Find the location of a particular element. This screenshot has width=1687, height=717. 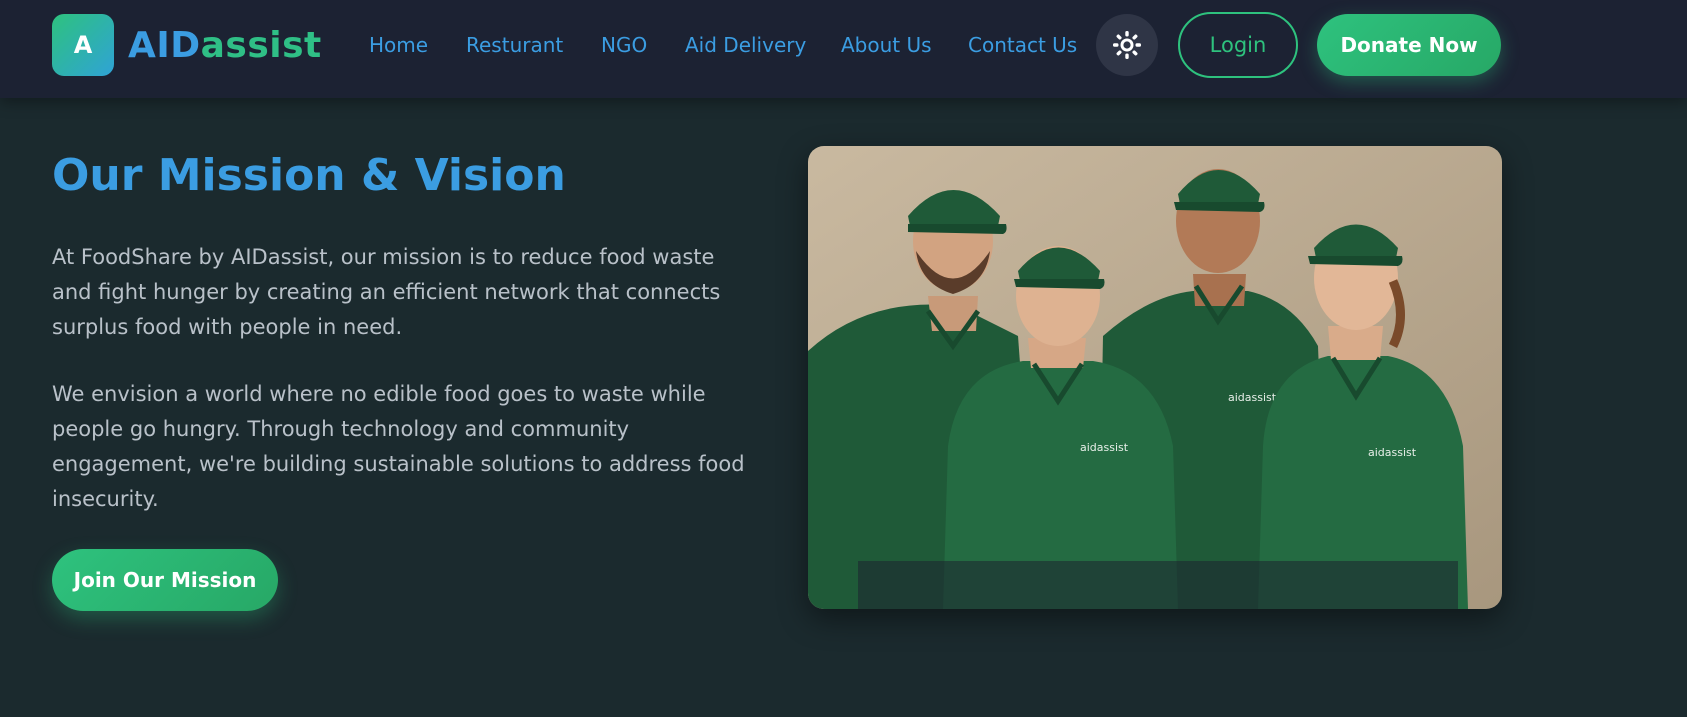

section-title: Our Mission & Vision is located at coordinates (309, 175).